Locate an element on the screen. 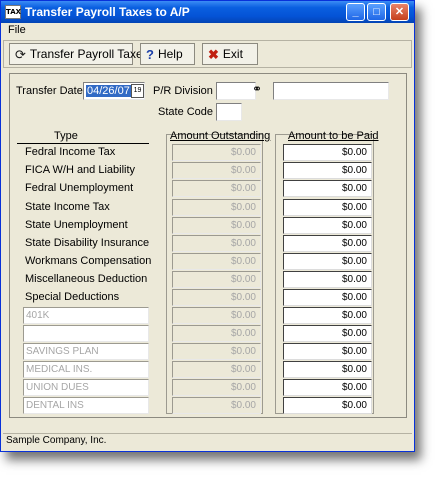  help-button: ? Help is located at coordinates (167, 54).